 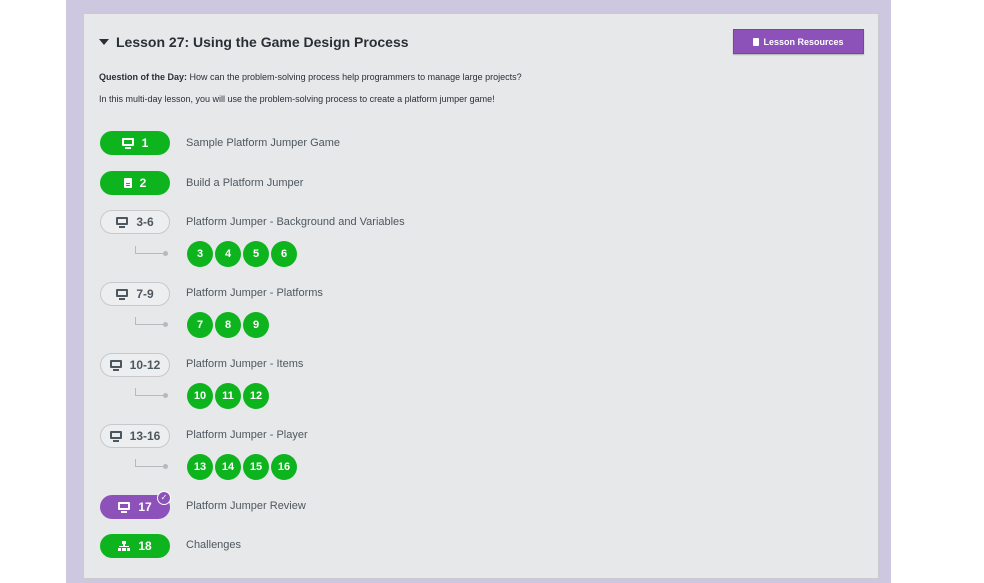 I want to click on level-title: Challenges, so click(x=213, y=545).